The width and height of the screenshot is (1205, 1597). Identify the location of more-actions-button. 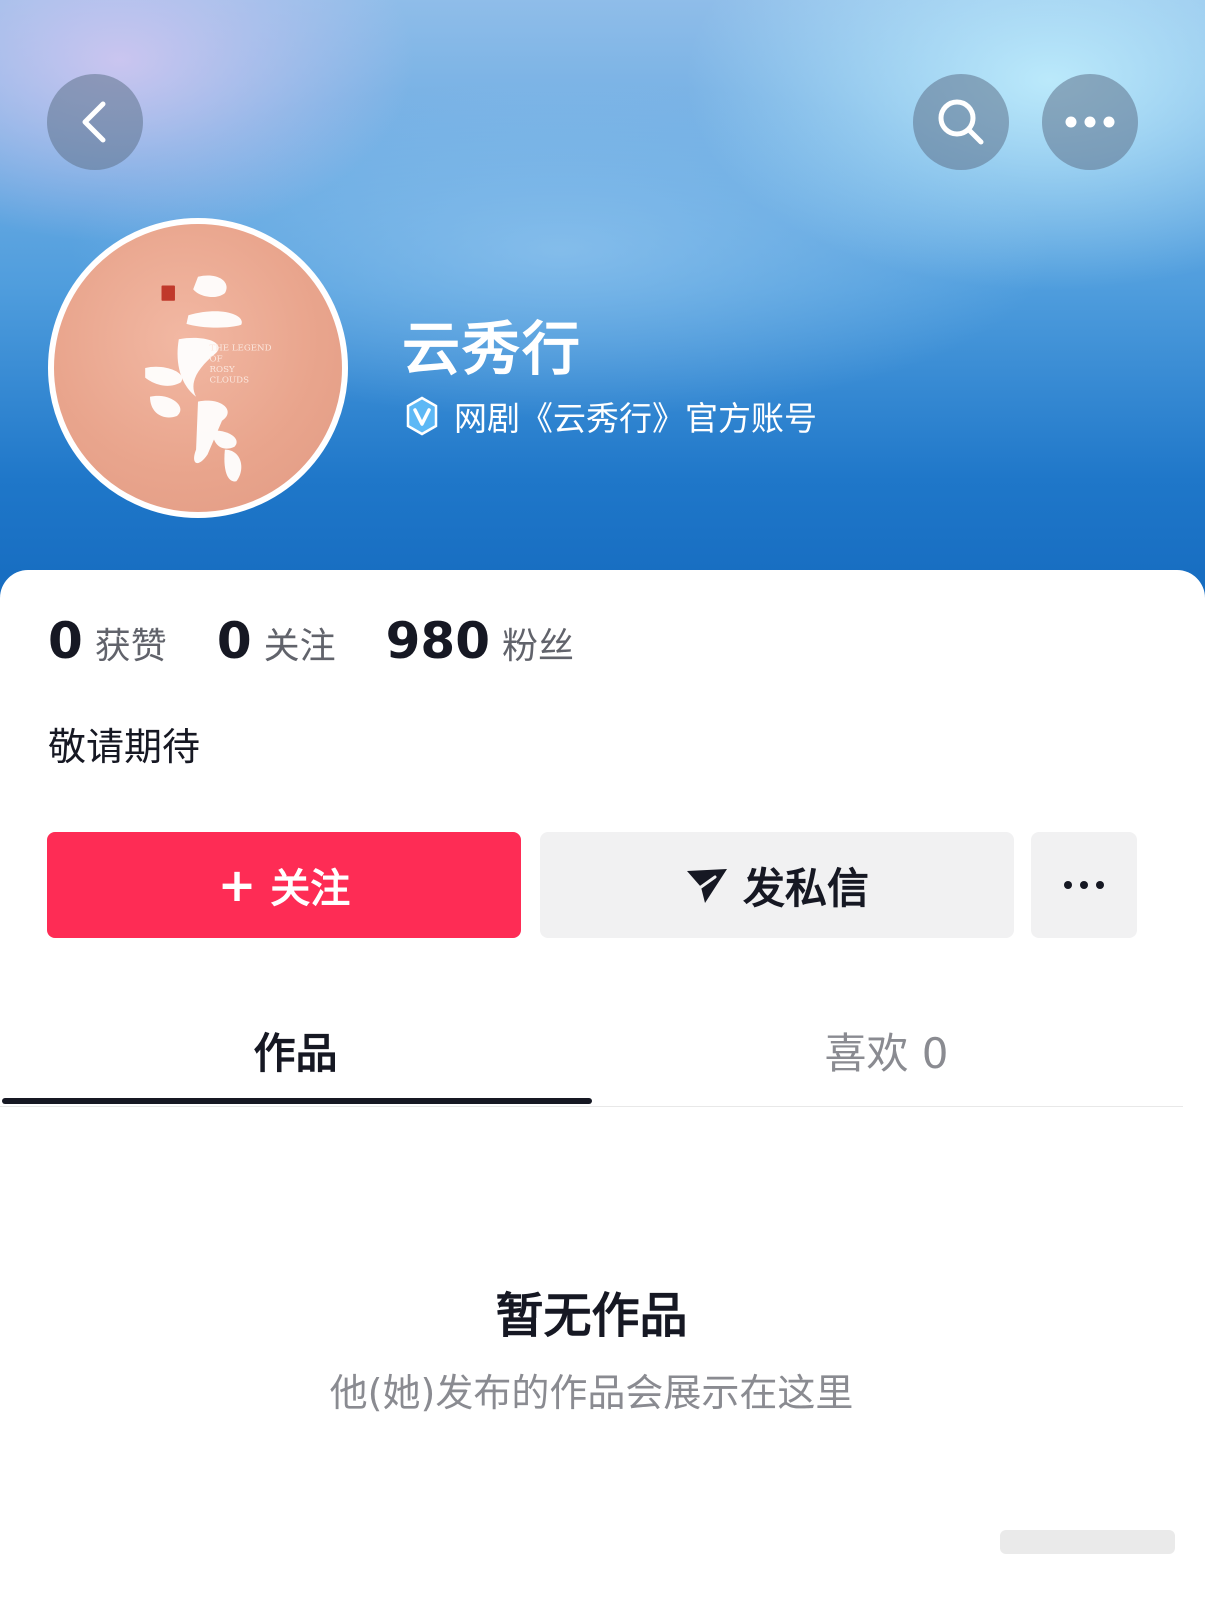
(1084, 885).